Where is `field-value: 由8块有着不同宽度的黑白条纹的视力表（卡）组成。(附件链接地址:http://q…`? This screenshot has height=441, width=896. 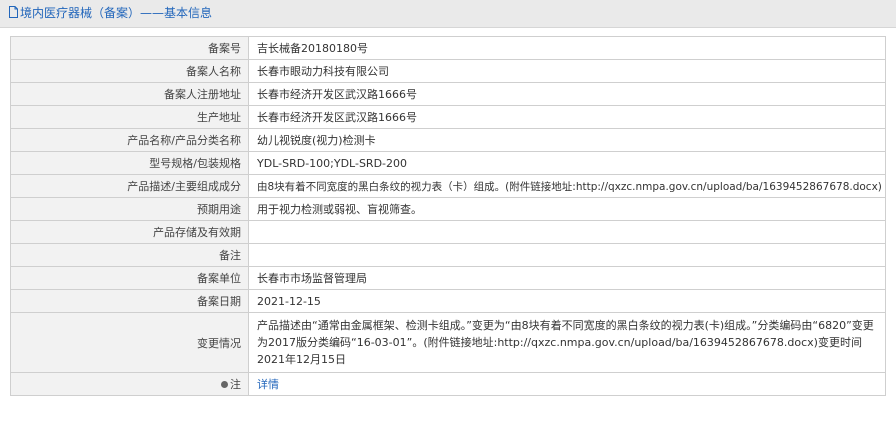 field-value: 由8块有着不同宽度的黑白条纹的视力表（卡）组成。(附件链接地址:http://q… is located at coordinates (567, 186).